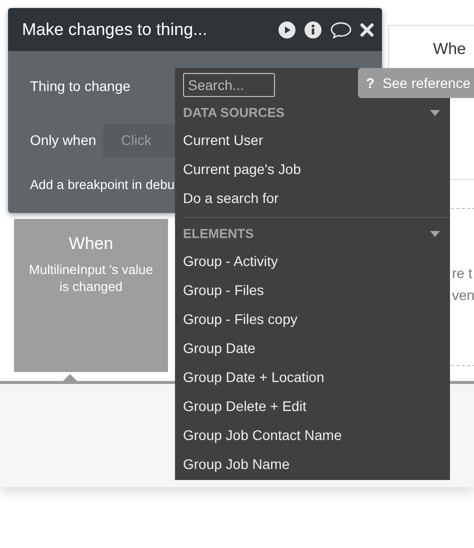  What do you see at coordinates (341, 29) in the screenshot?
I see `comment-icon` at bounding box center [341, 29].